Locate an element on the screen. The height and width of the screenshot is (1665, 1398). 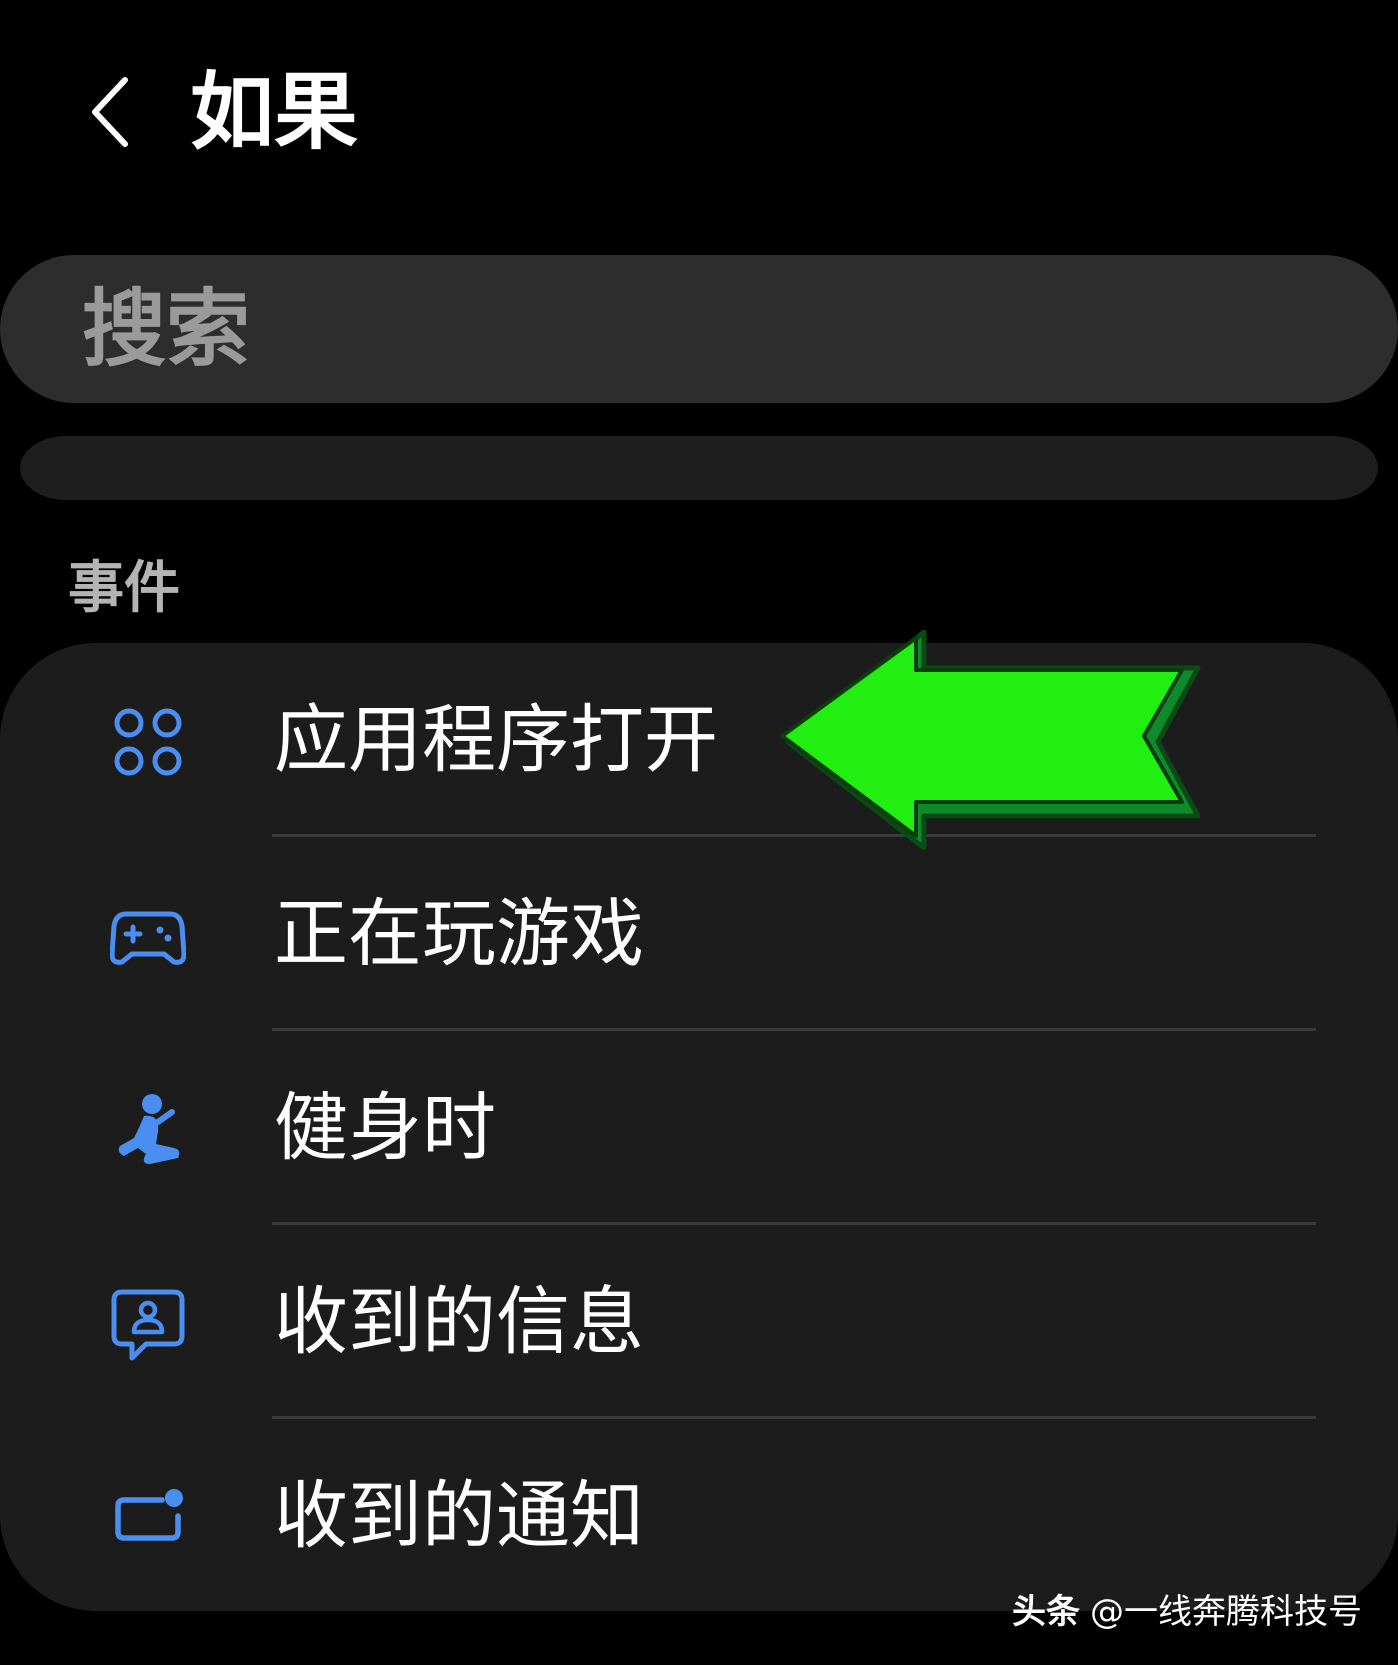
header: 如果 is located at coordinates (699, 115).